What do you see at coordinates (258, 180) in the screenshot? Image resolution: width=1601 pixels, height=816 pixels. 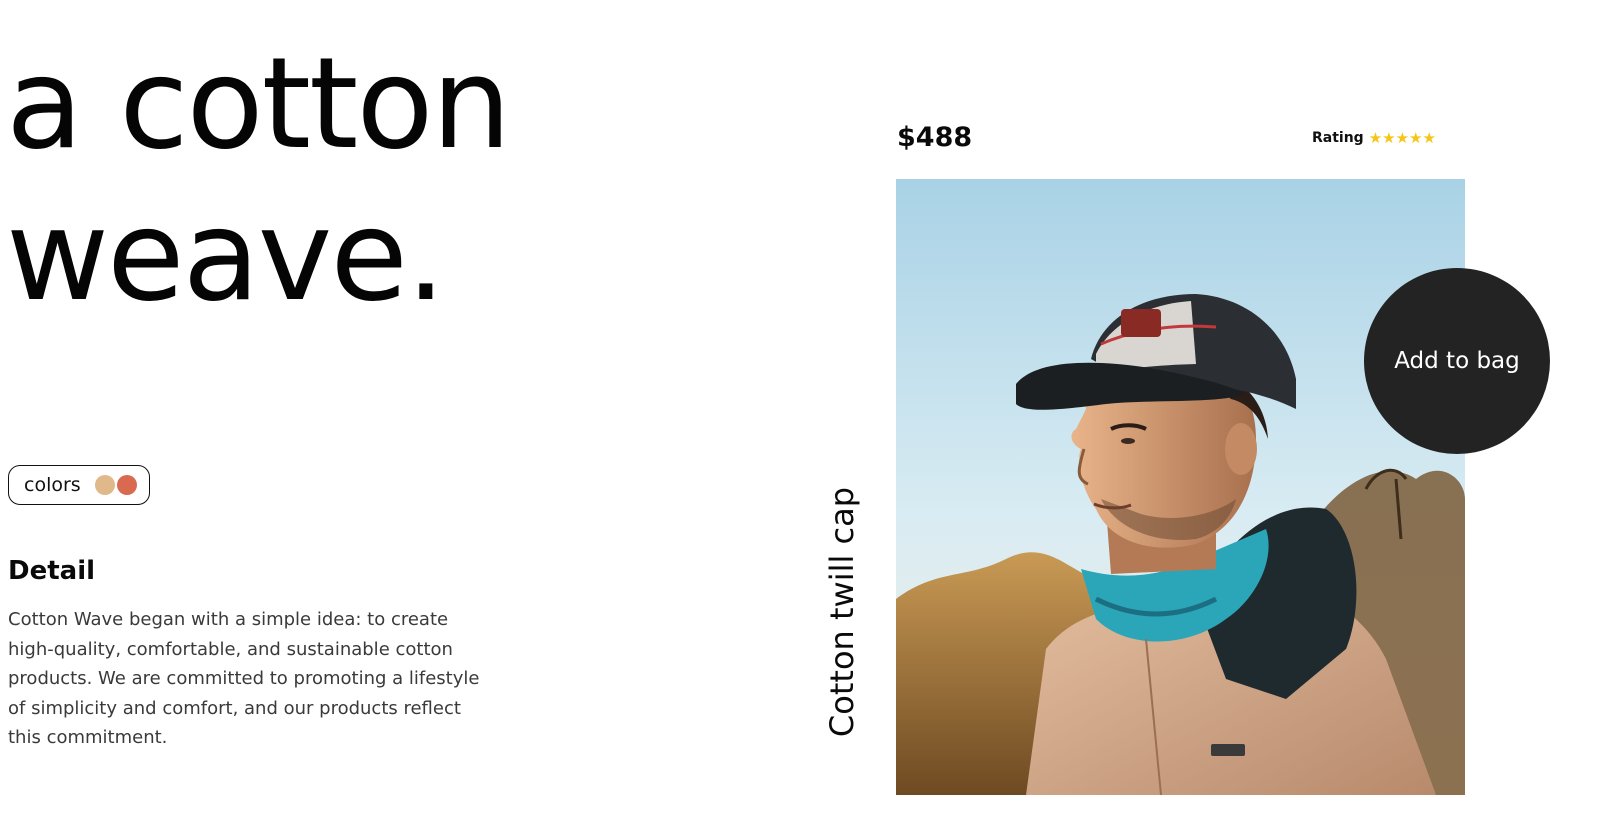 I see `hero-headline: a cotton weave.` at bounding box center [258, 180].